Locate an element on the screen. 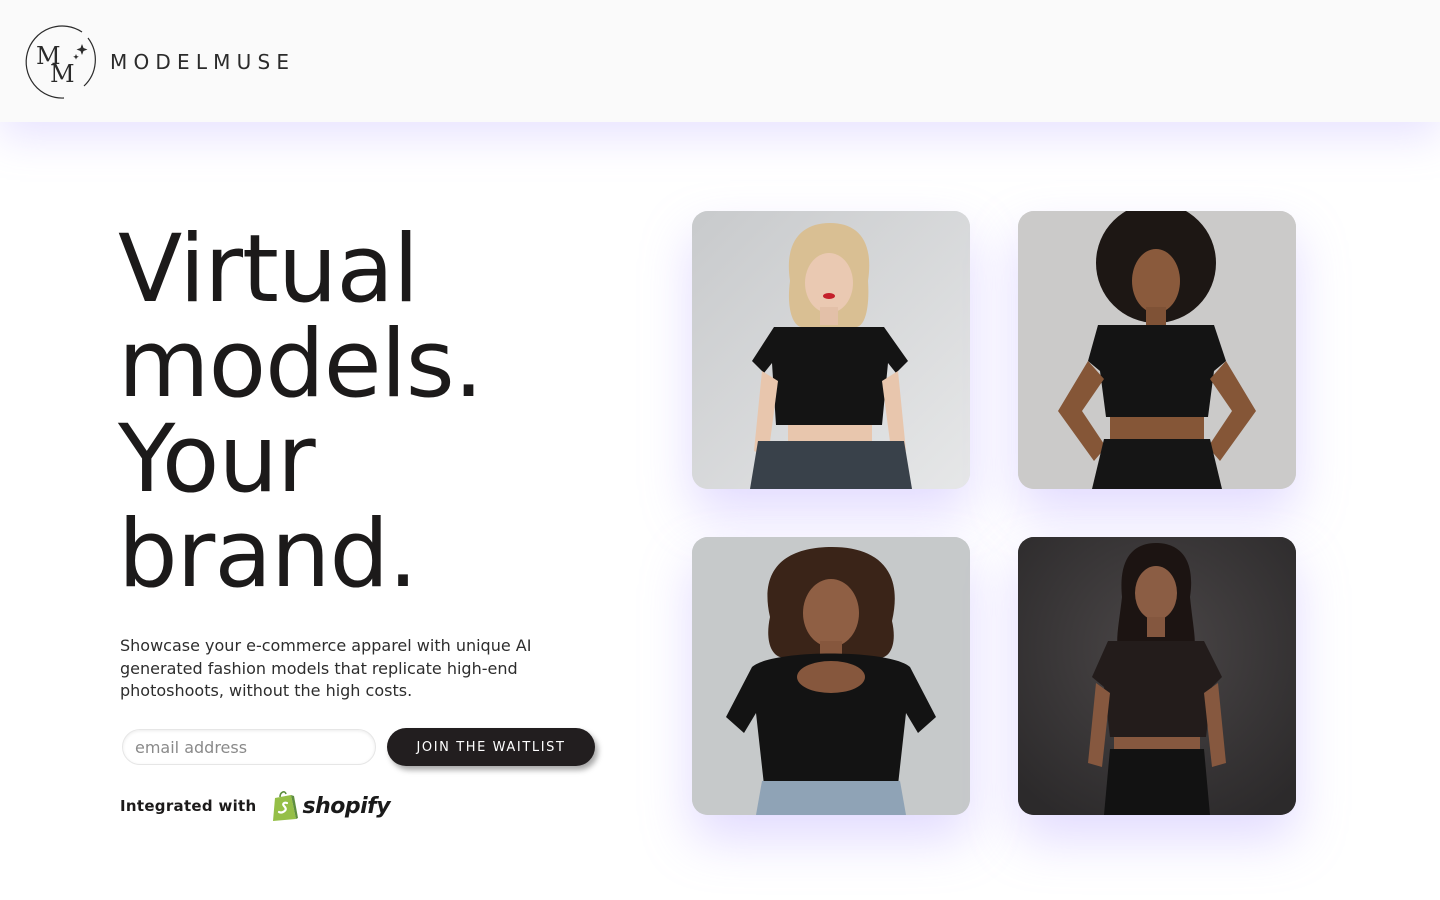 The width and height of the screenshot is (1440, 900). brand-logo: M M MODELMUSE is located at coordinates (159, 62).